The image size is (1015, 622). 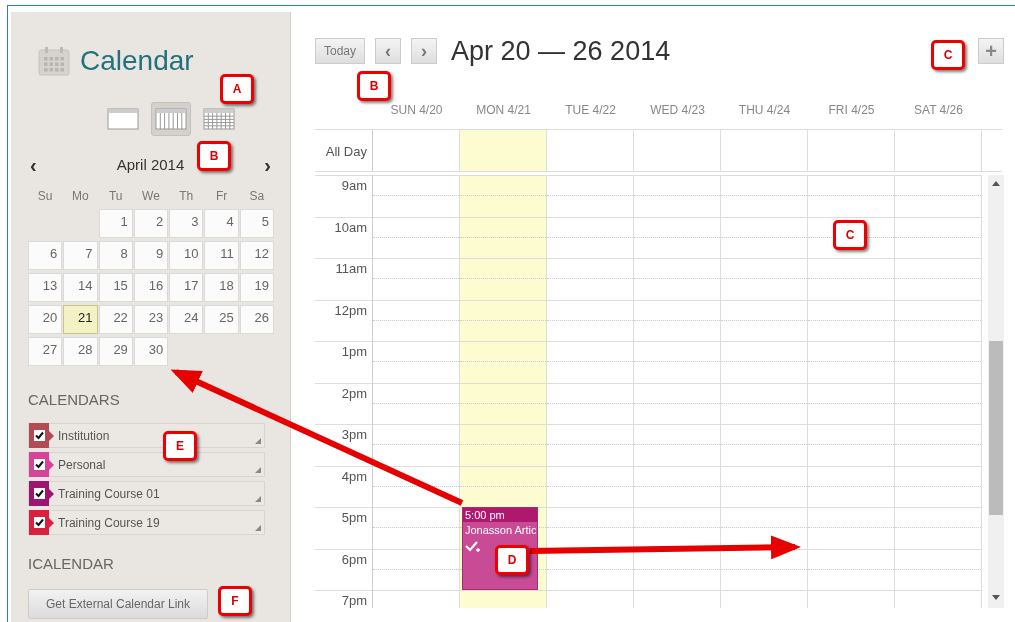 I want to click on calendar-row: Personal, so click(x=146, y=464).